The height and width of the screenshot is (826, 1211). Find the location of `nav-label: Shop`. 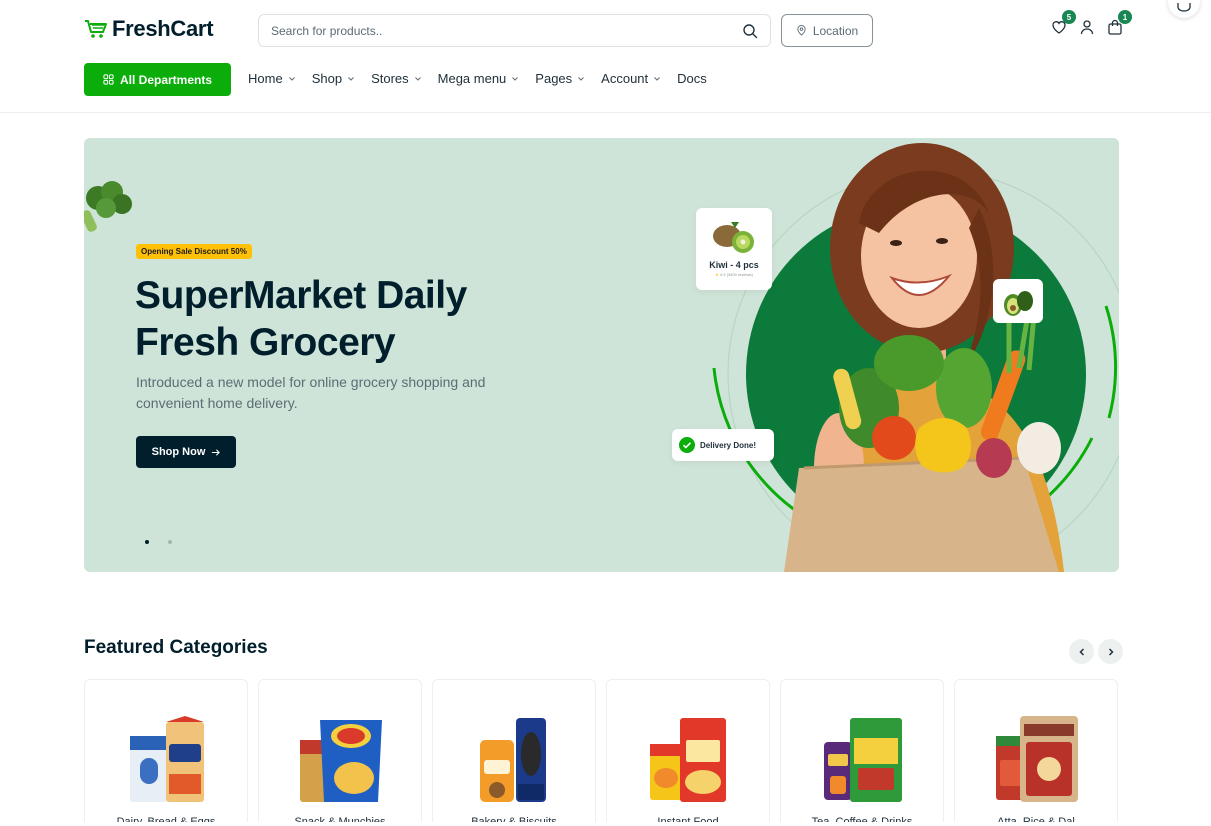

nav-label: Shop is located at coordinates (327, 78).